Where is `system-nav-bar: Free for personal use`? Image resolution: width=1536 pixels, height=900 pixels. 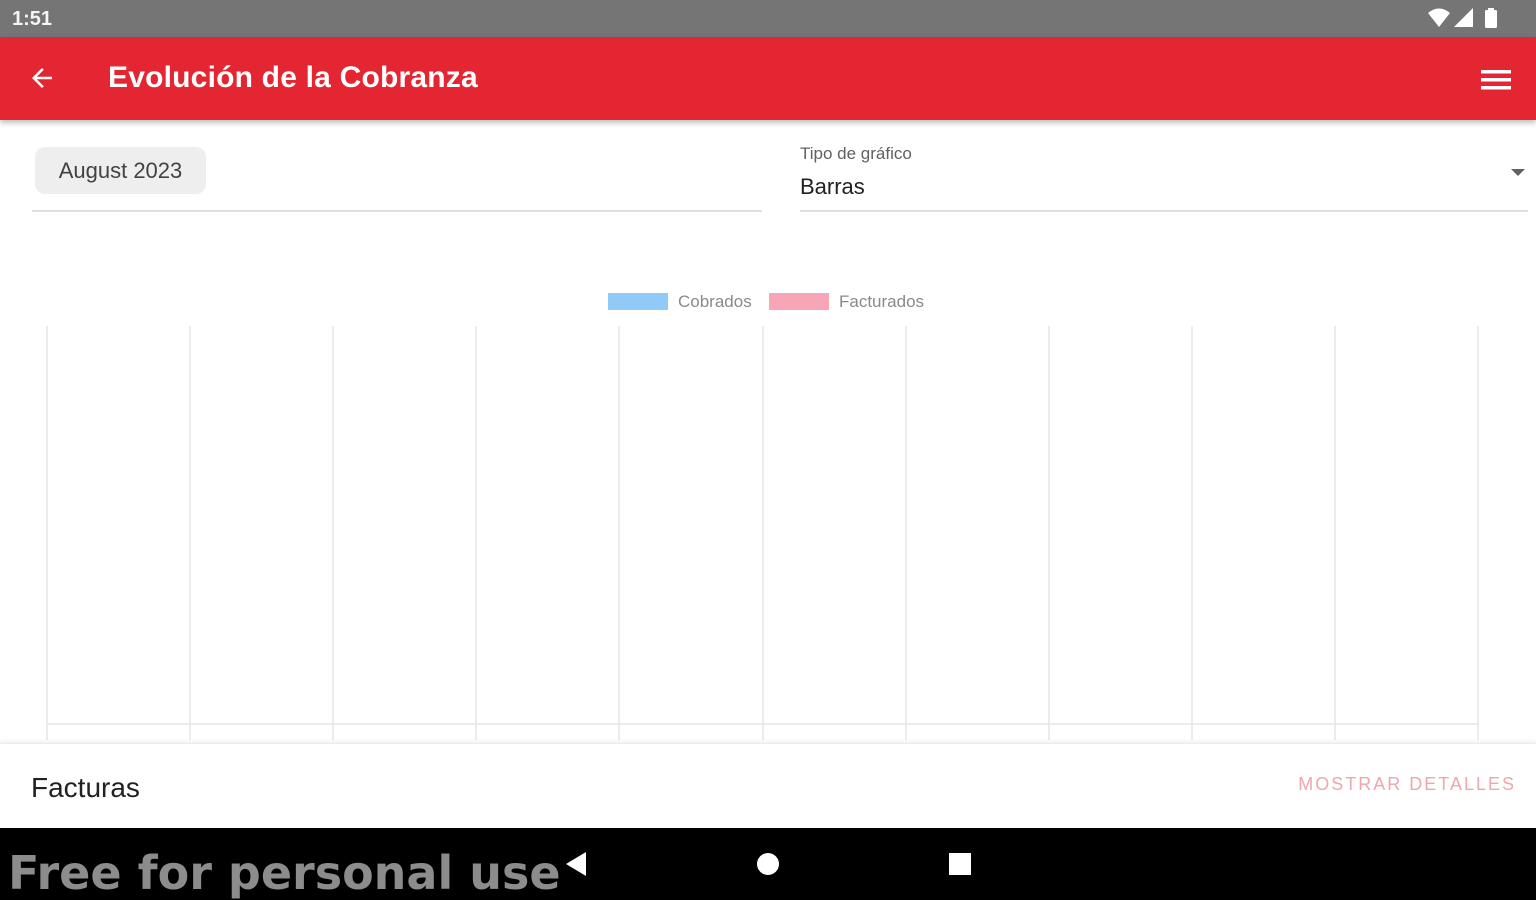
system-nav-bar: Free for personal use is located at coordinates (768, 864).